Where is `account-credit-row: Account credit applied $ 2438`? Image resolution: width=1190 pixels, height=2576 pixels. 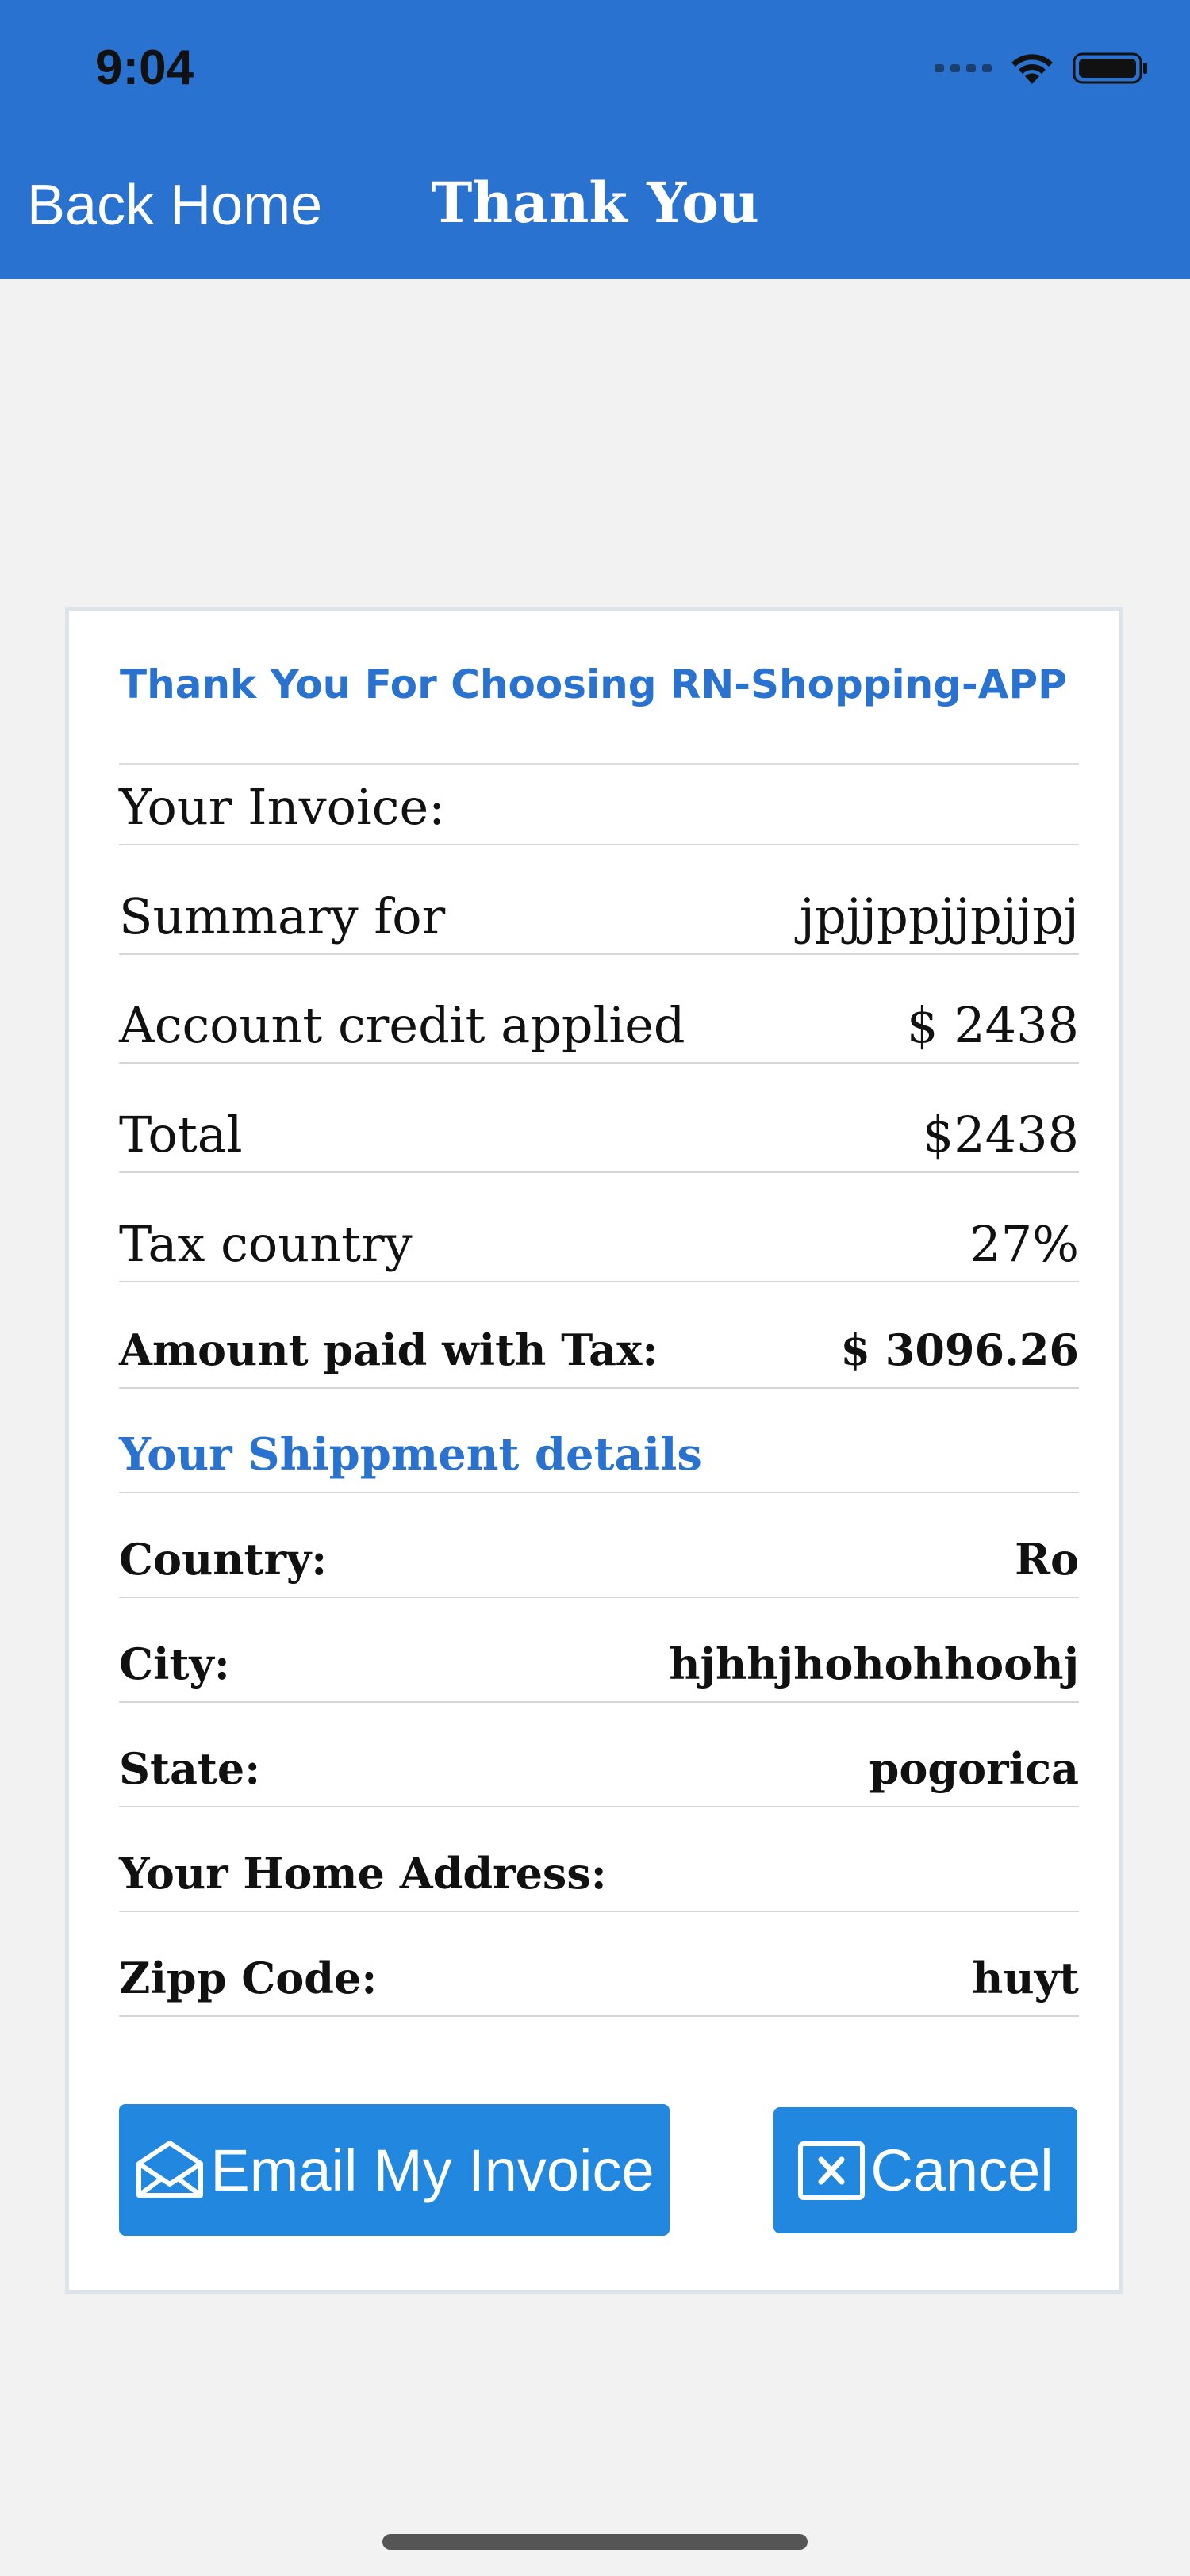
account-credit-row: Account credit applied $ 2438 is located at coordinates (599, 1025).